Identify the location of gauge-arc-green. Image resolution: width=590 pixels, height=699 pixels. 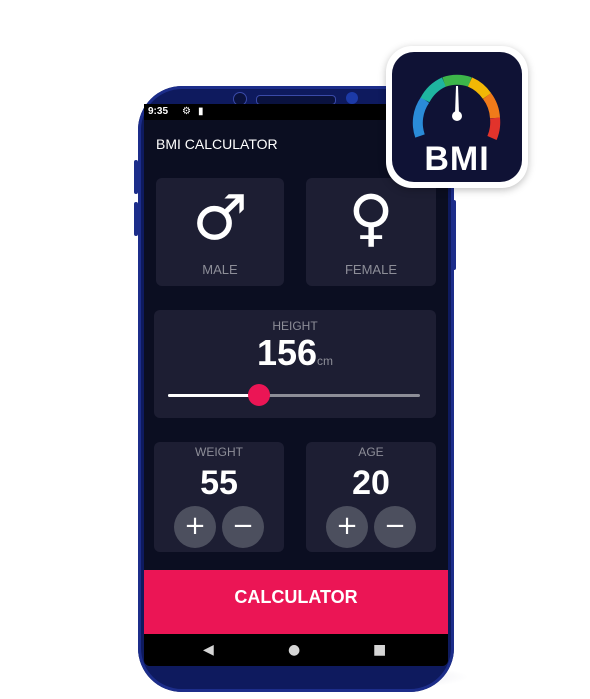
(457, 80).